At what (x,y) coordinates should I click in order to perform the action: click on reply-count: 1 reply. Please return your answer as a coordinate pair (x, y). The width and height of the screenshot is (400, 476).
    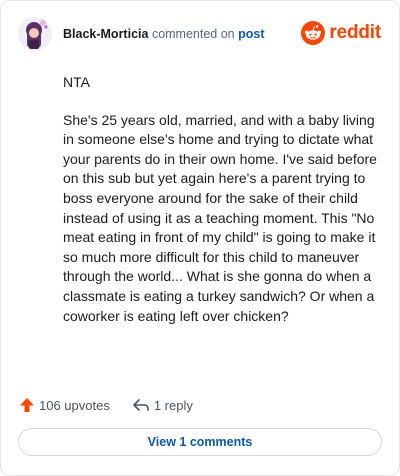
    Looking at the image, I should click on (173, 405).